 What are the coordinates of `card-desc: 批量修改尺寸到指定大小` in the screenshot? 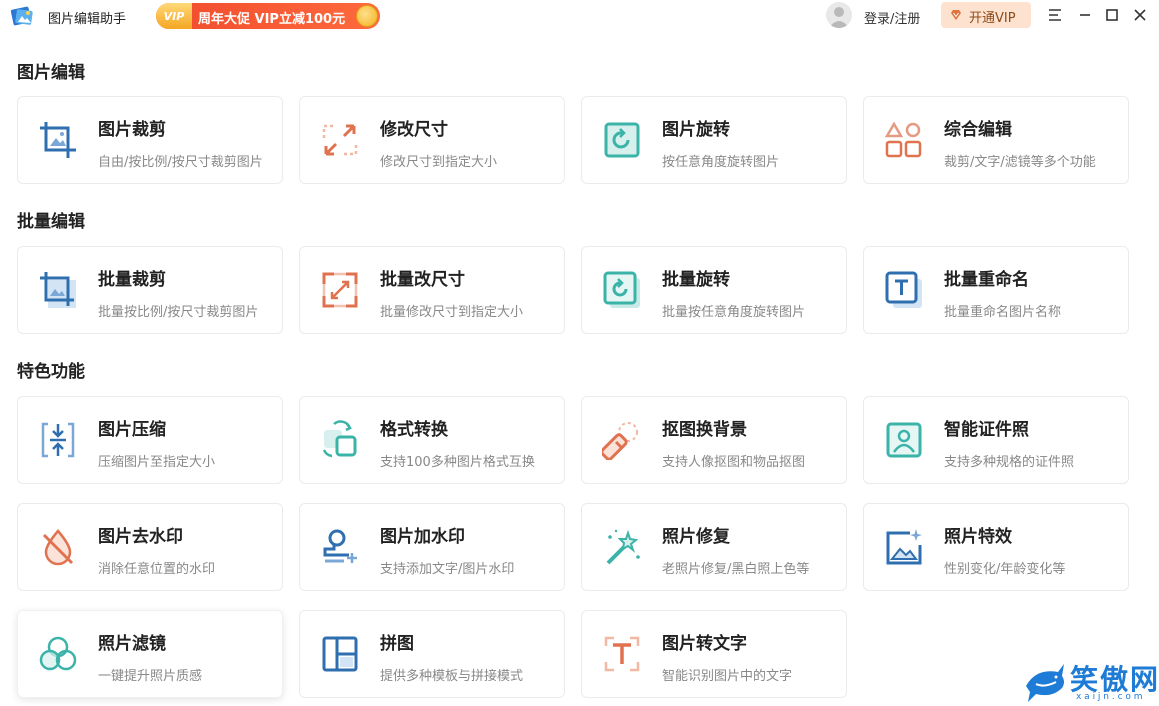 It's located at (452, 312).